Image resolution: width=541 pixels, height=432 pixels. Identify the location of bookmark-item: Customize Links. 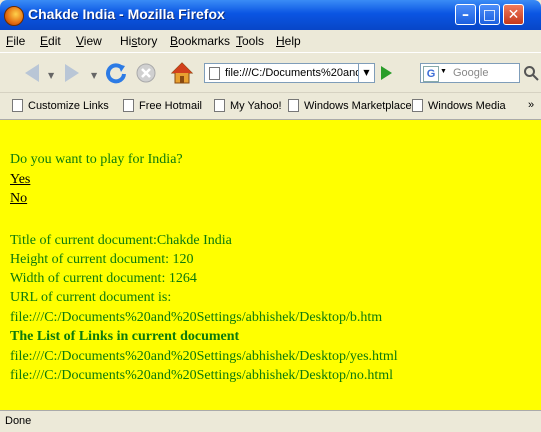
(60, 105).